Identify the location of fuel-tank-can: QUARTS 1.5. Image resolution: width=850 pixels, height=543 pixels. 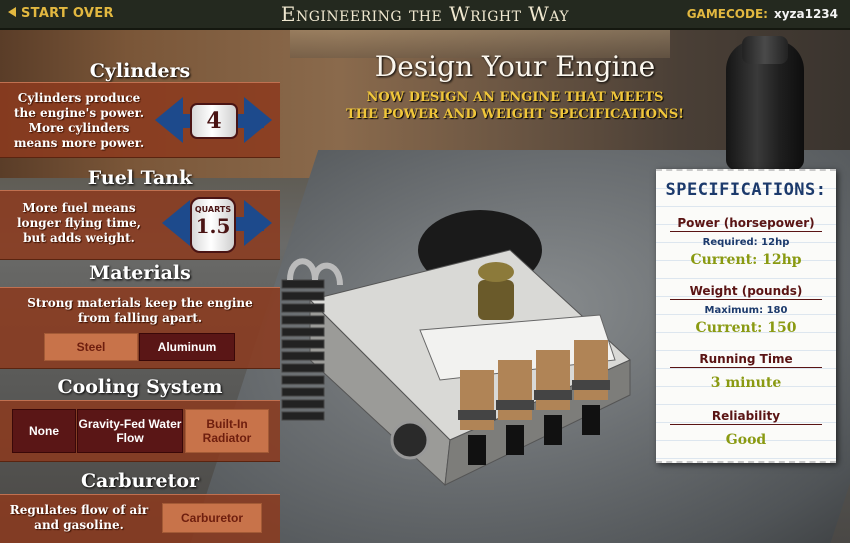
(213, 225).